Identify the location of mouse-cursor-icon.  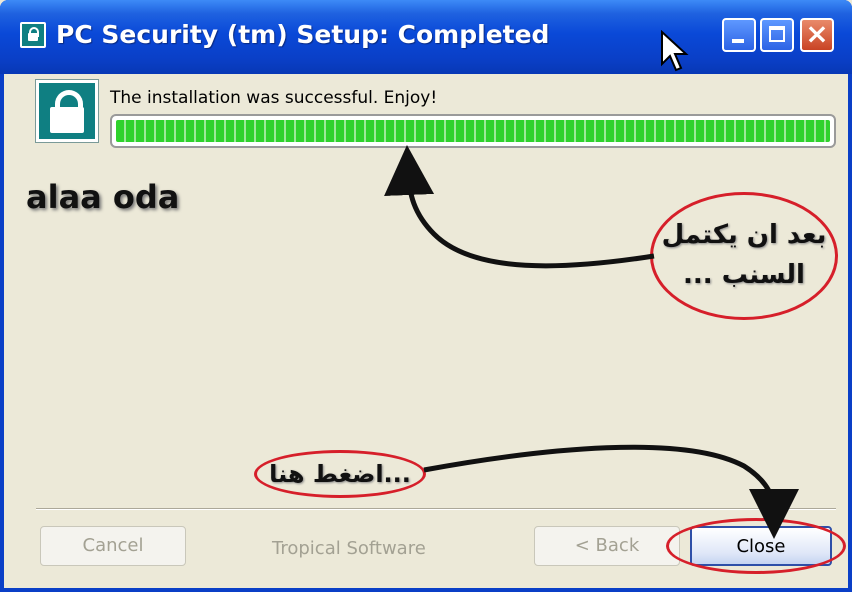
(675, 51).